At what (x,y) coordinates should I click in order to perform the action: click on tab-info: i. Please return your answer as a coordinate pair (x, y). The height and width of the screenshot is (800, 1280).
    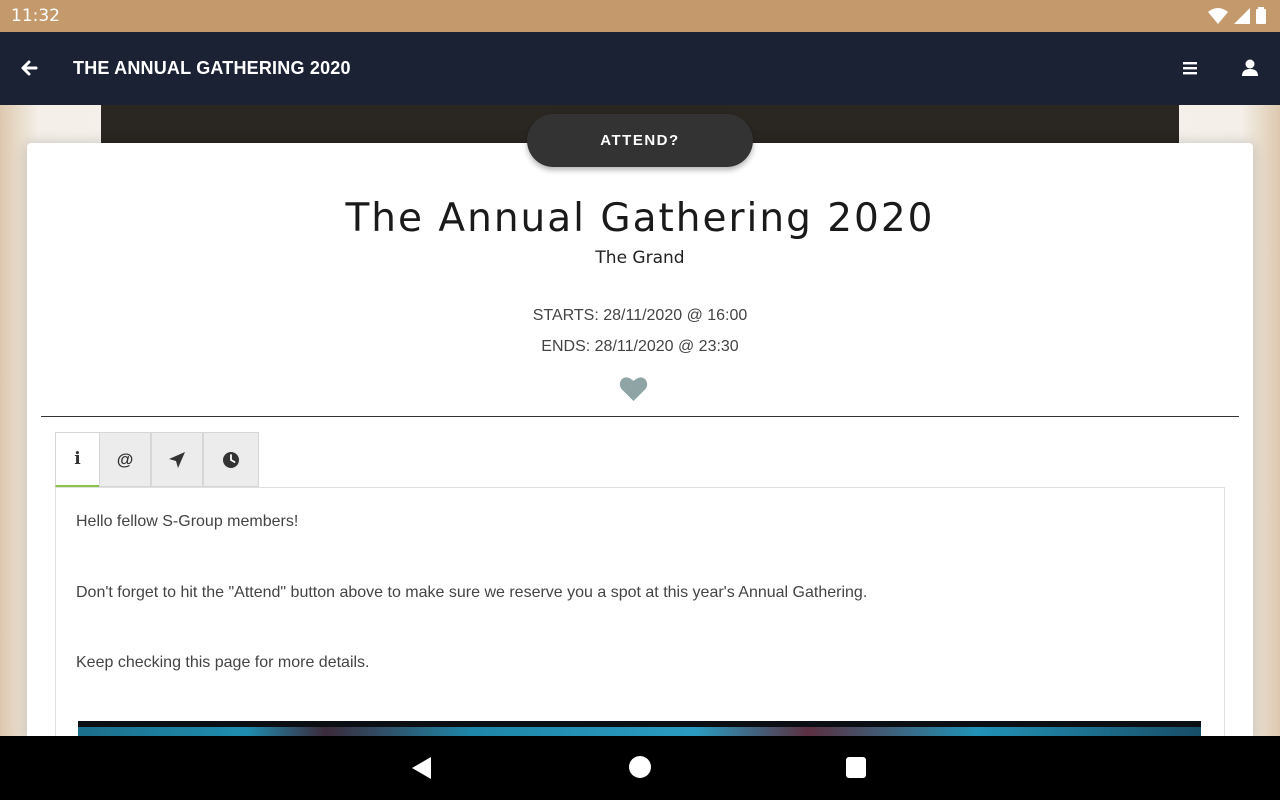
    Looking at the image, I should click on (77, 459).